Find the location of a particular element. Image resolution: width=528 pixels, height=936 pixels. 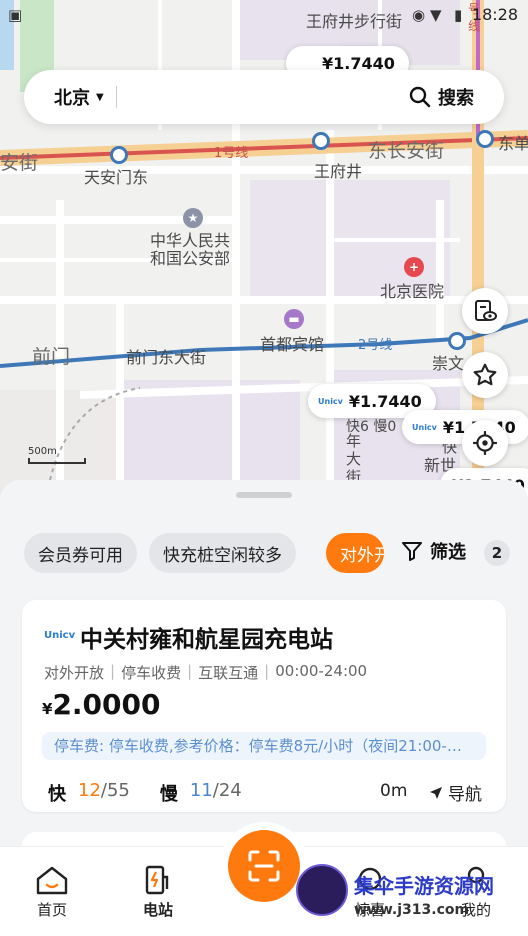

map-label-line1: 1号线 is located at coordinates (231, 153).